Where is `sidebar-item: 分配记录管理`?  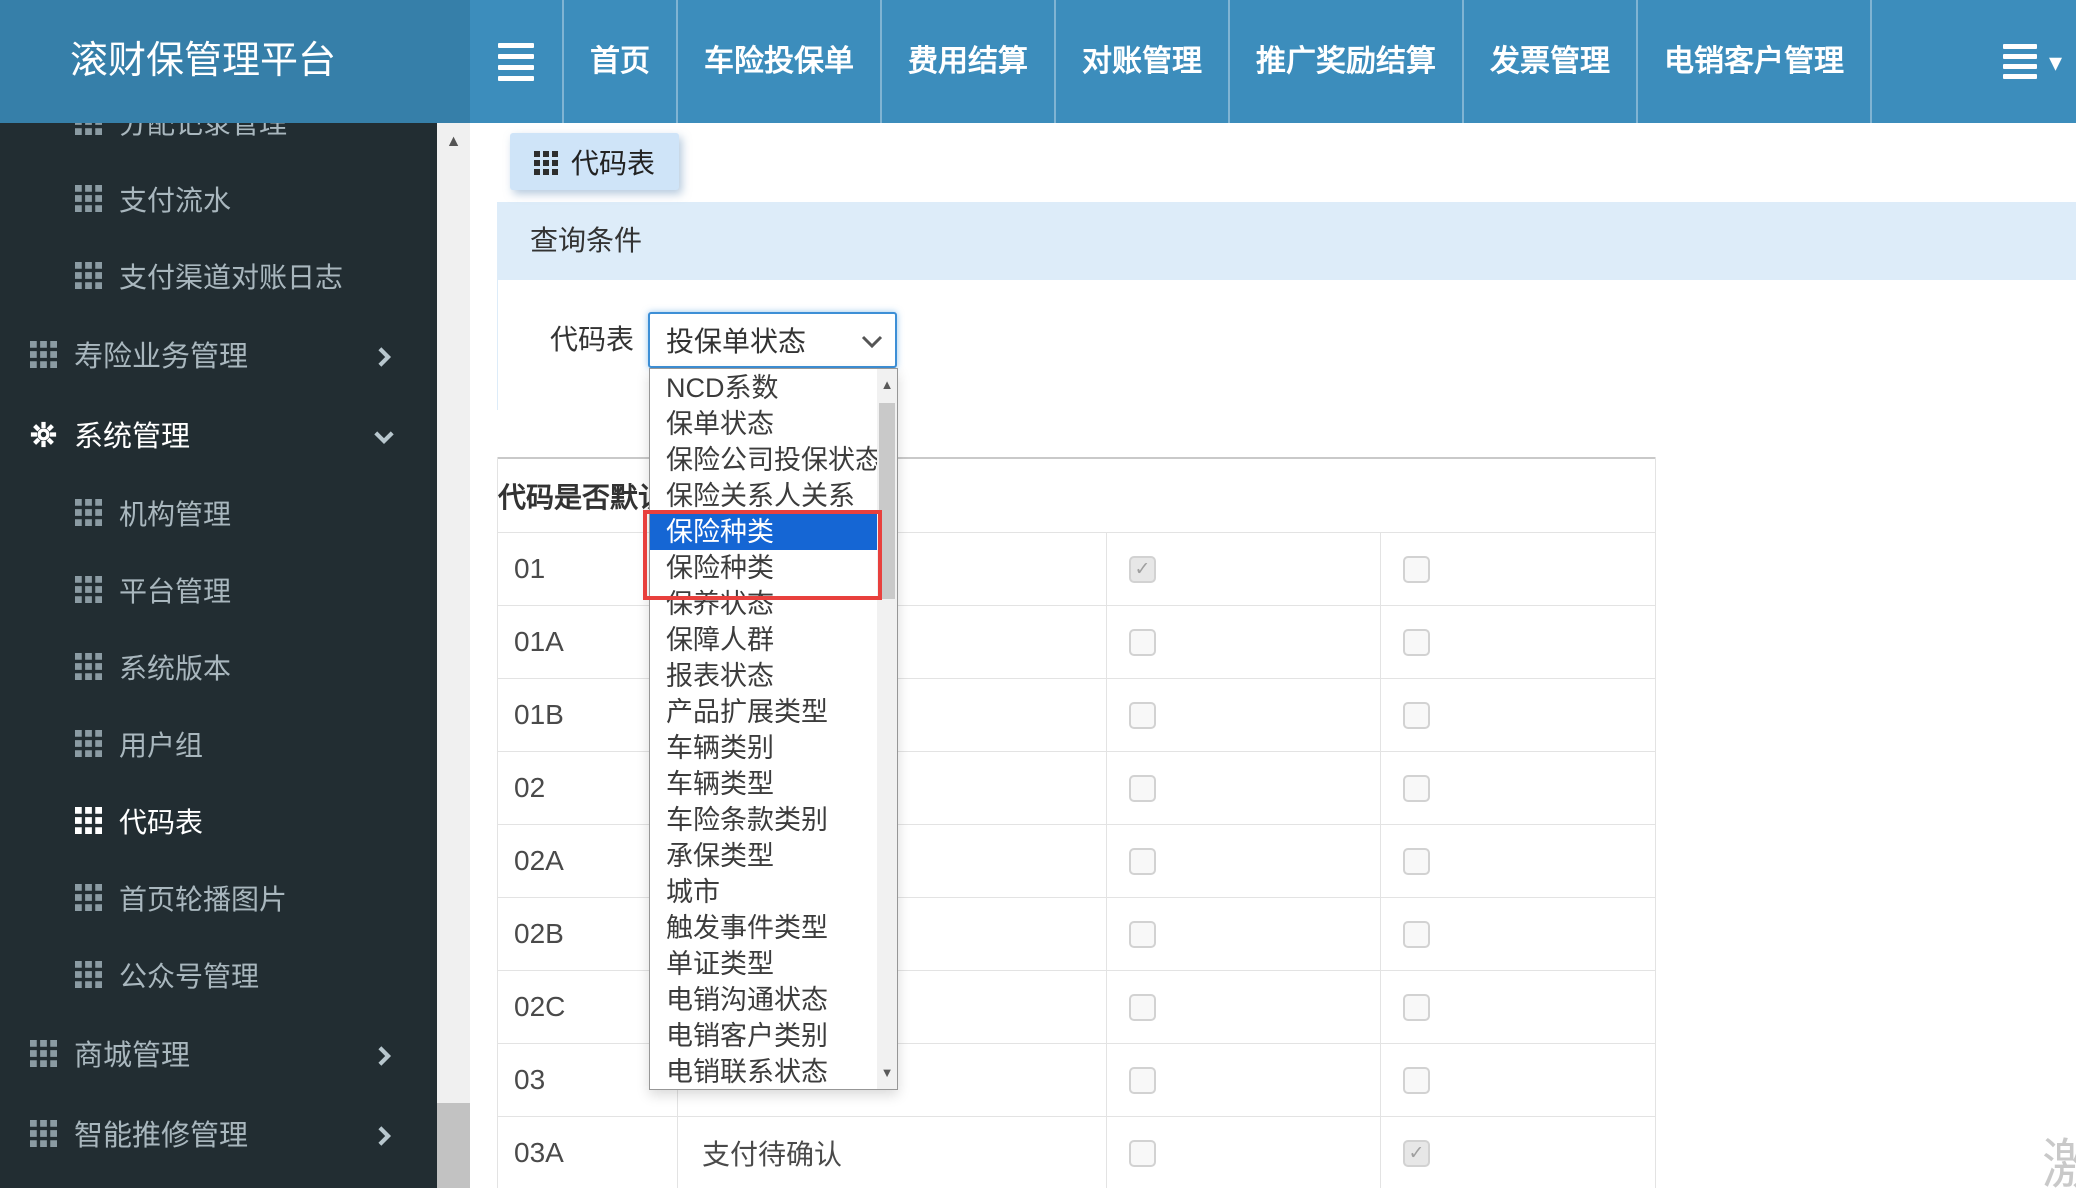 sidebar-item: 分配记录管理 is located at coordinates (218, 141).